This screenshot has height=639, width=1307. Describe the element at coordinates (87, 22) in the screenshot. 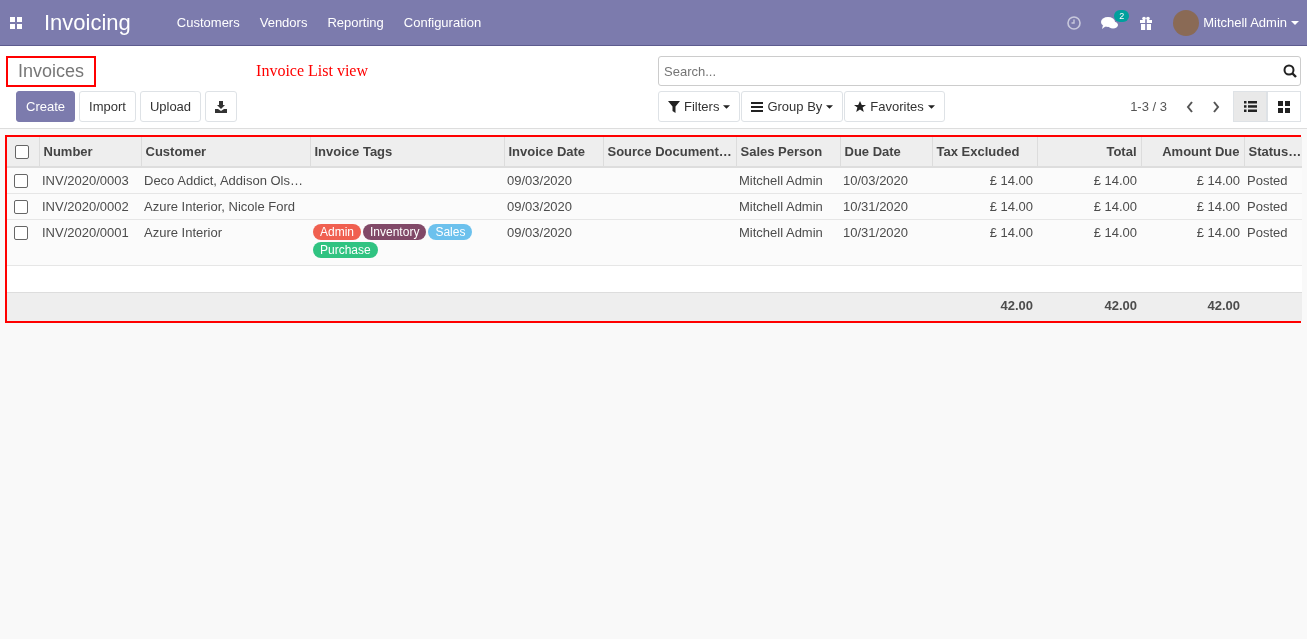

I see `app-title: Invoicing` at that location.